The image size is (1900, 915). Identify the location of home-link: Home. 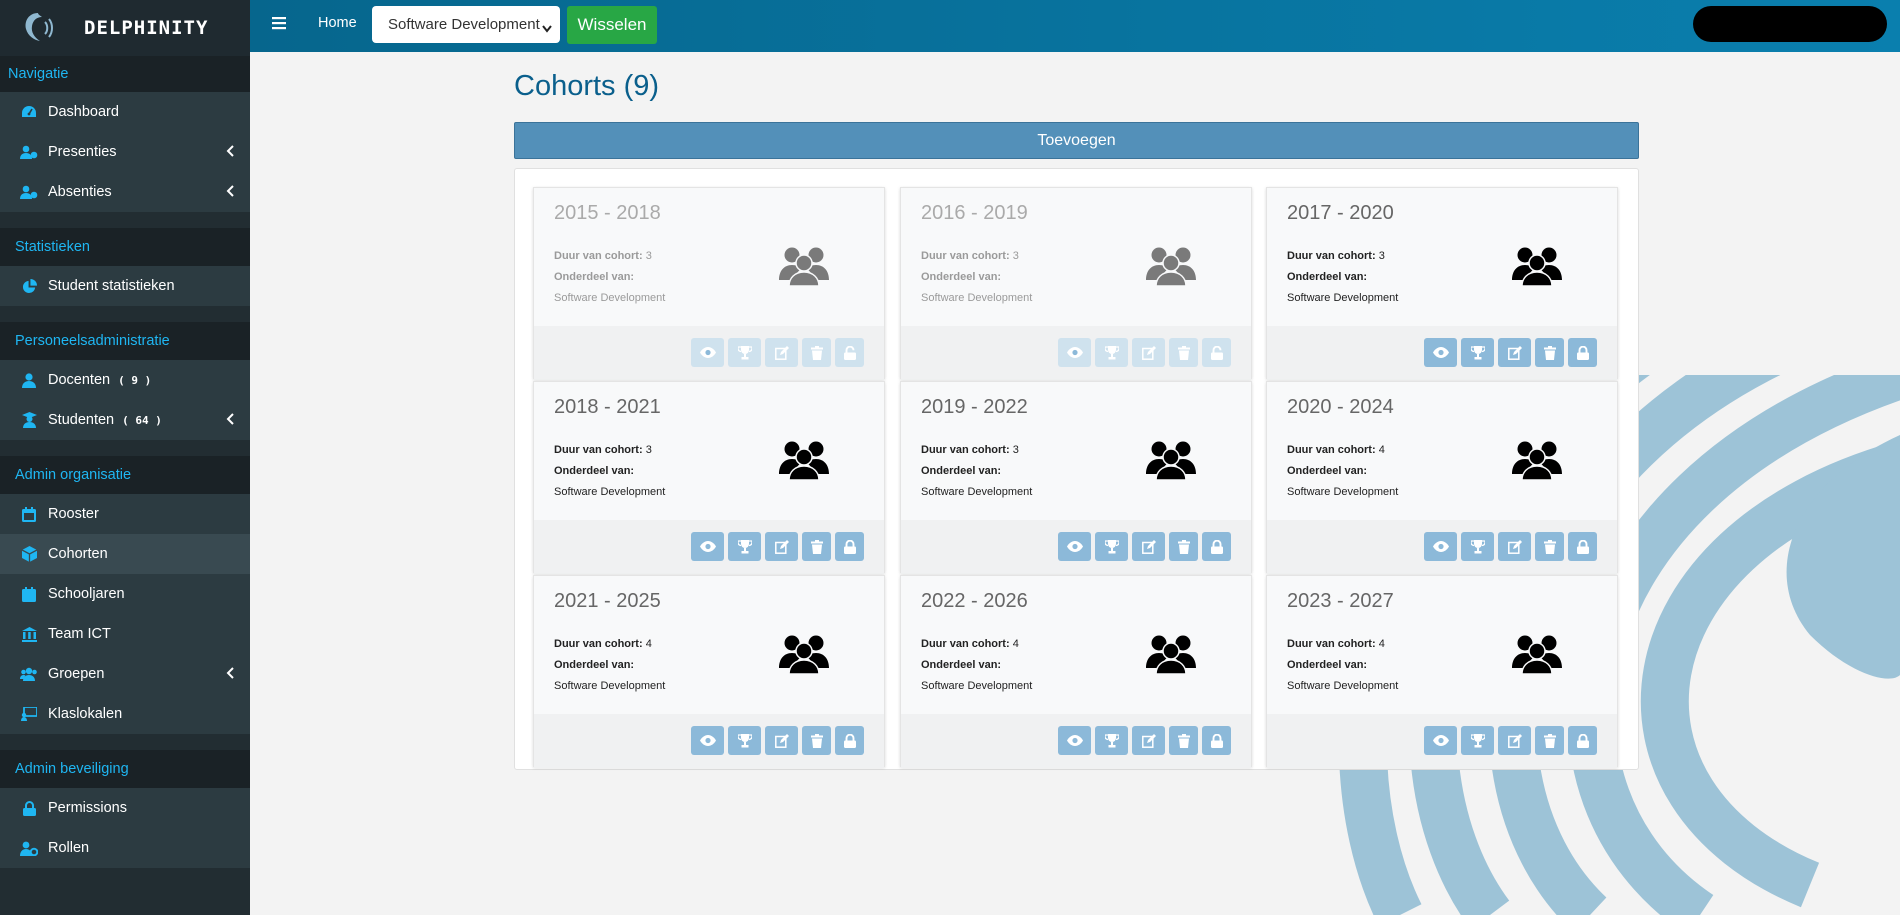
(337, 23).